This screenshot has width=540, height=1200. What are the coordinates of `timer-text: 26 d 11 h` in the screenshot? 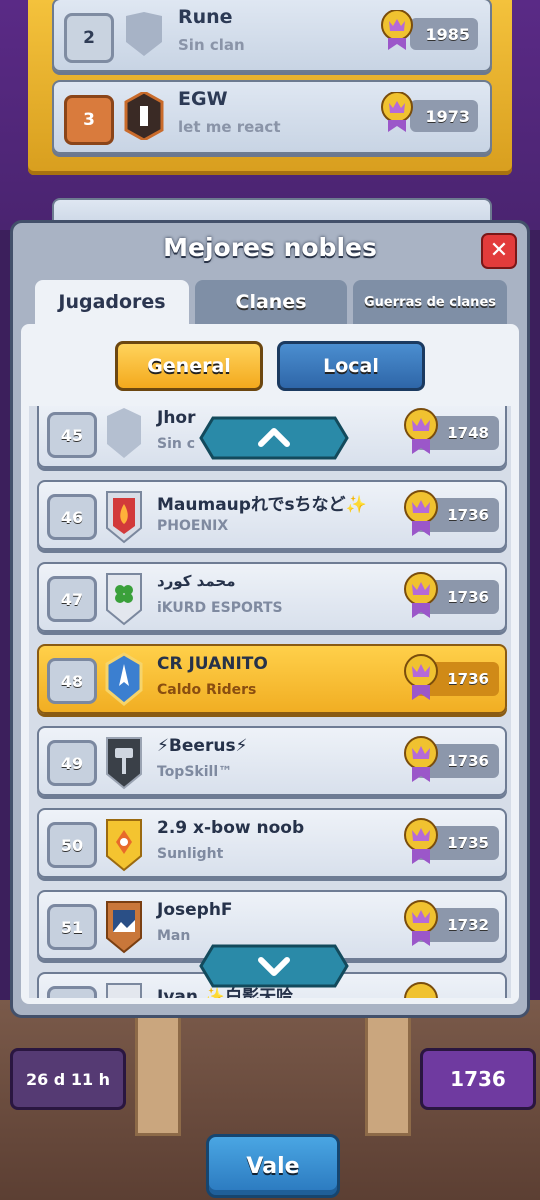 It's located at (68, 1079).